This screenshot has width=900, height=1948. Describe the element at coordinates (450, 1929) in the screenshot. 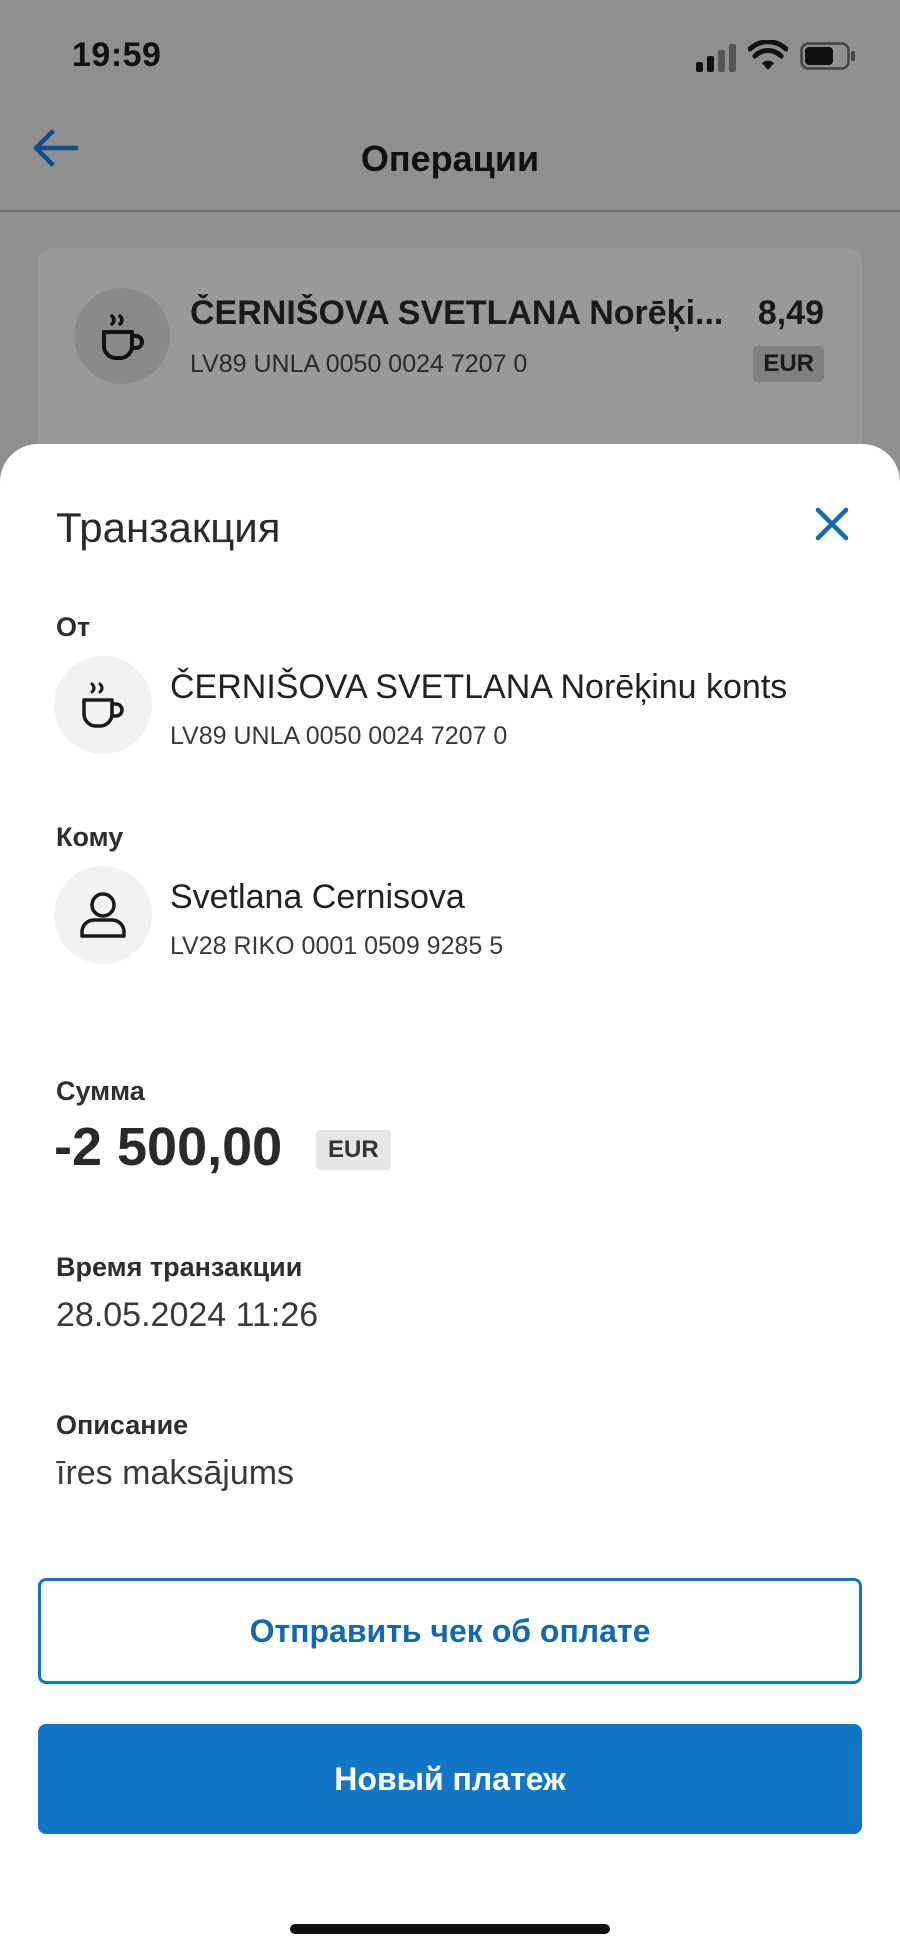

I see `home-indicator` at that location.